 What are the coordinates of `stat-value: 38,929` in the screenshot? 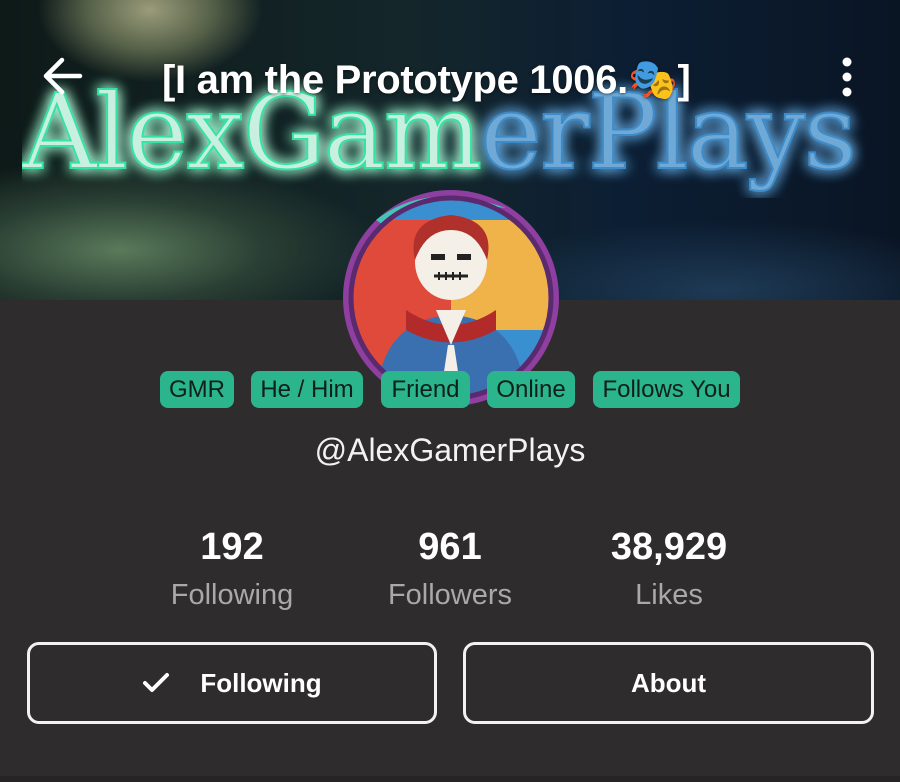 It's located at (669, 547).